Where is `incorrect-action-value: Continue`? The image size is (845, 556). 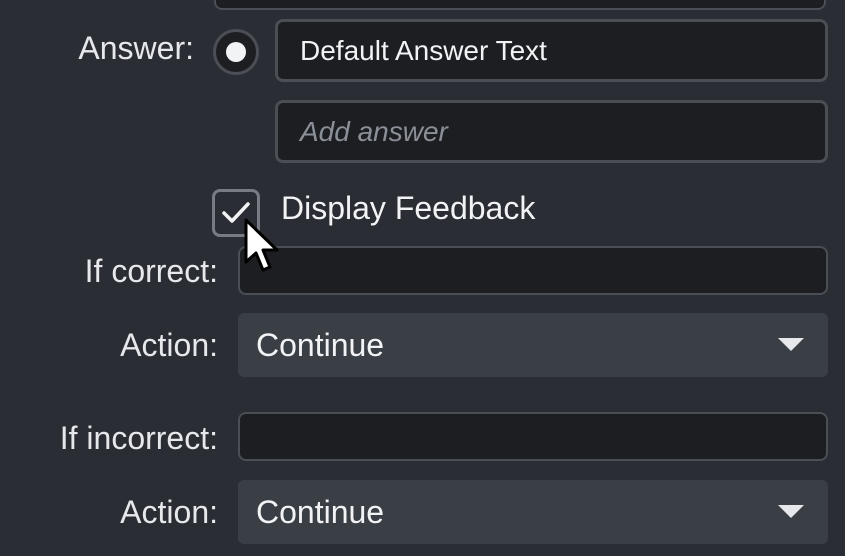 incorrect-action-value: Continue is located at coordinates (320, 511).